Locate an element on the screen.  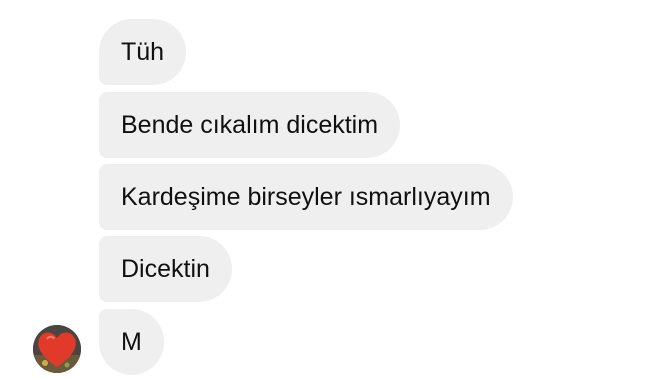
message-text: Bende cıkalım dicektim is located at coordinates (250, 125).